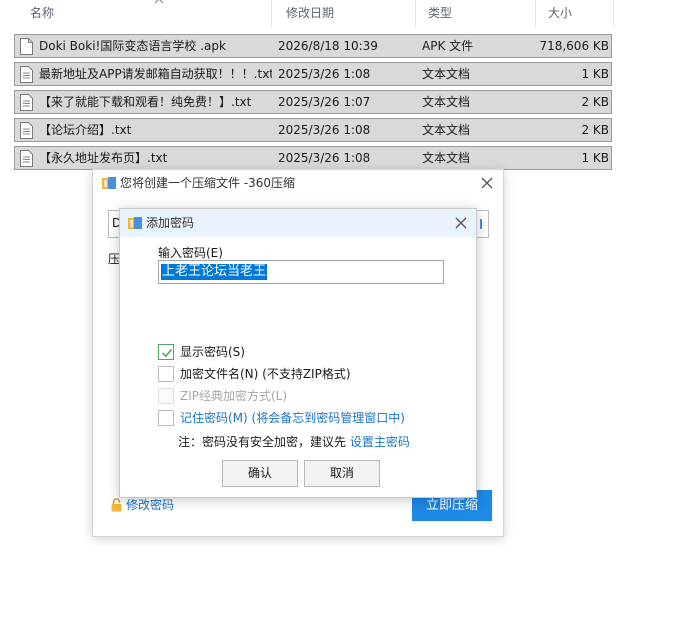 The image size is (687, 624). What do you see at coordinates (159, 2) in the screenshot?
I see `sort-ascending-icon` at bounding box center [159, 2].